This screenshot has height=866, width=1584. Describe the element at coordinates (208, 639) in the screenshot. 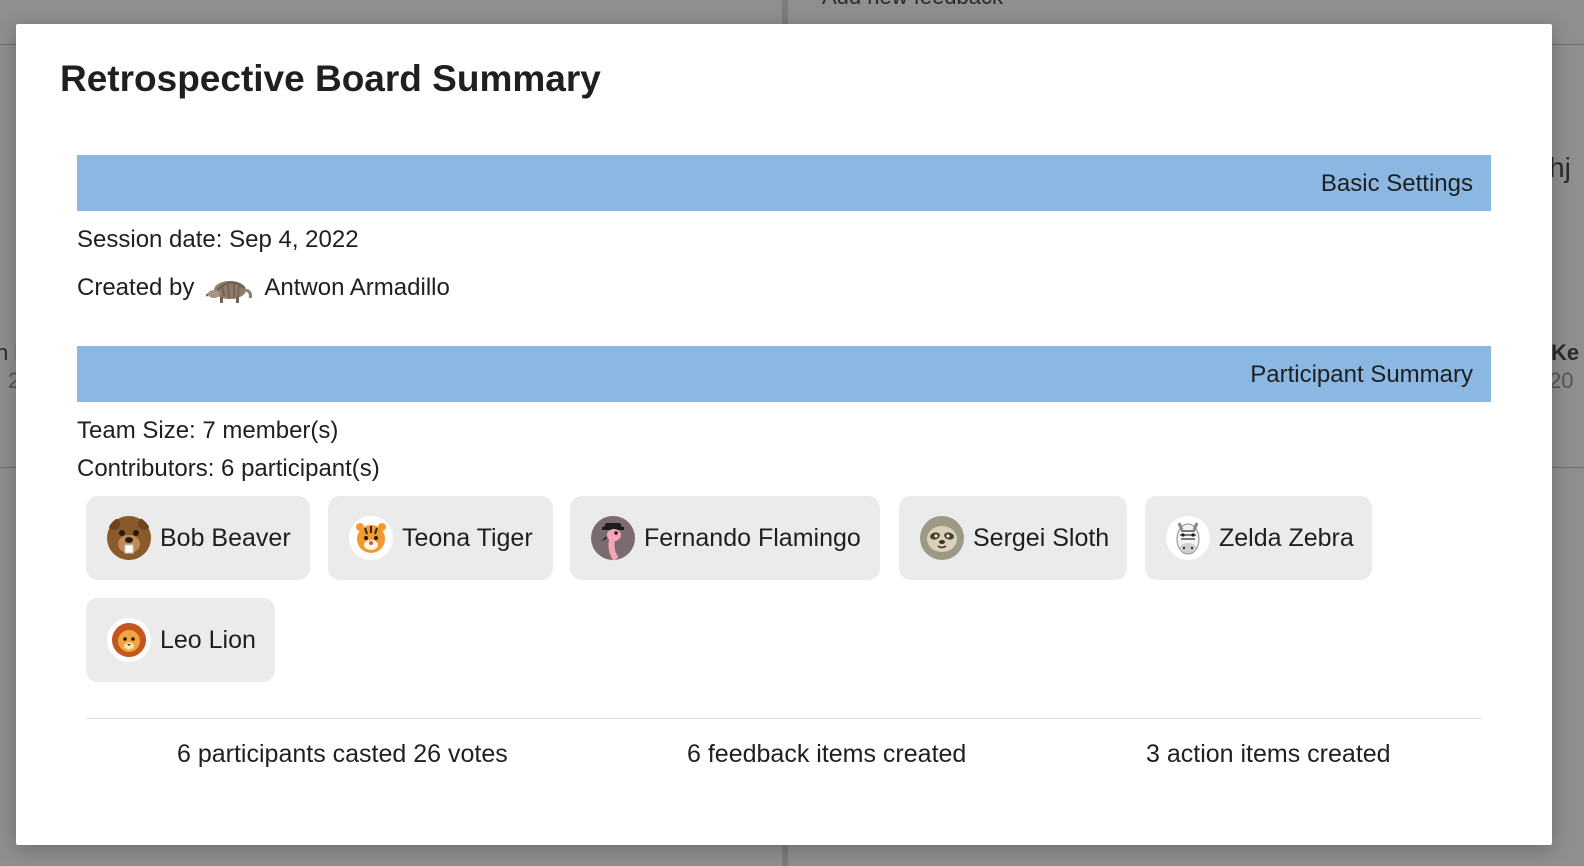

I see `participant-name: Leo Lion` at that location.